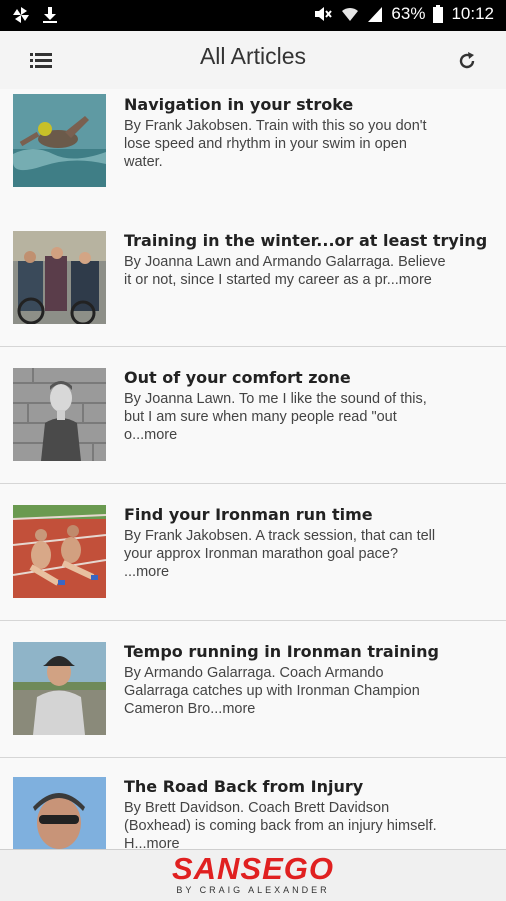 Image resolution: width=506 pixels, height=901 pixels. What do you see at coordinates (253, 868) in the screenshot?
I see `brand-logo: SANSEGO` at bounding box center [253, 868].